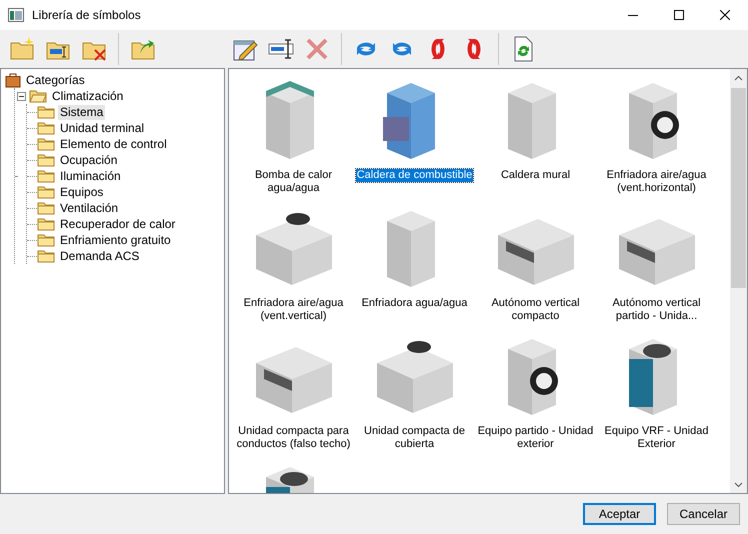 The height and width of the screenshot is (534, 748). I want to click on symbol-label: Enfriadora aire/agua (vent.horizontal), so click(656, 182).